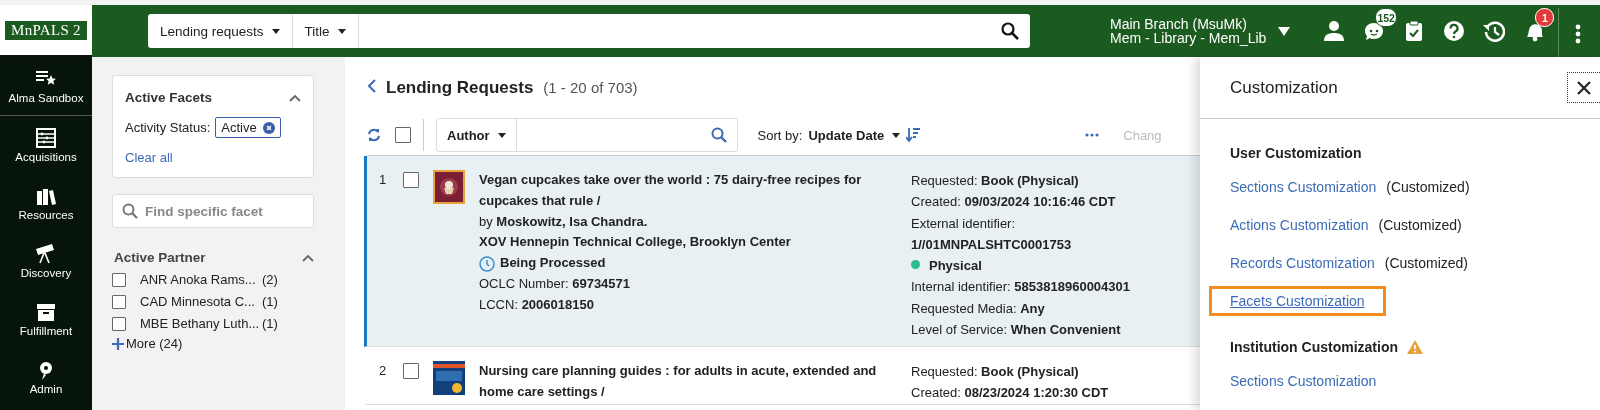  Describe the element at coordinates (564, 221) in the screenshot. I see `author-line: by Moskowitz, Isa Chandra.` at that location.